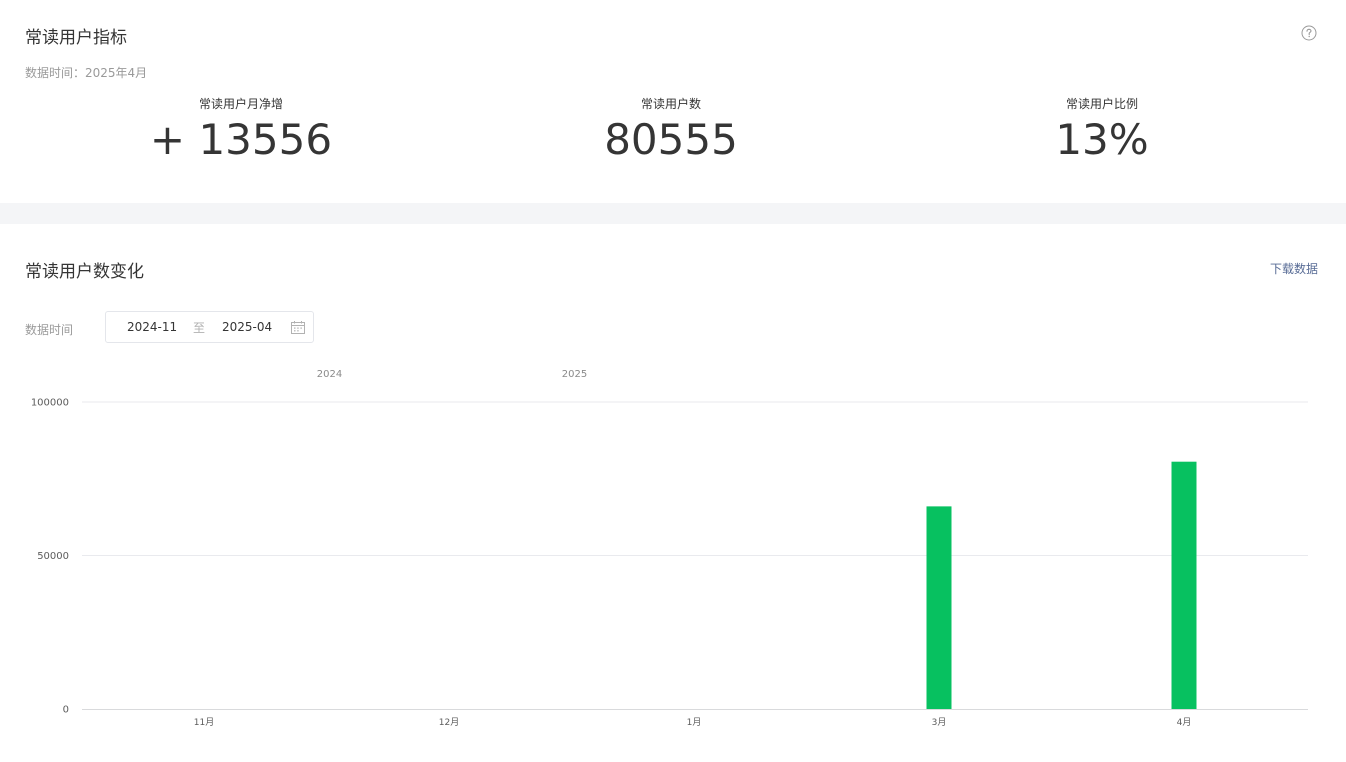 This screenshot has height=762, width=1346. I want to click on metric-value: 13%, so click(1102, 139).